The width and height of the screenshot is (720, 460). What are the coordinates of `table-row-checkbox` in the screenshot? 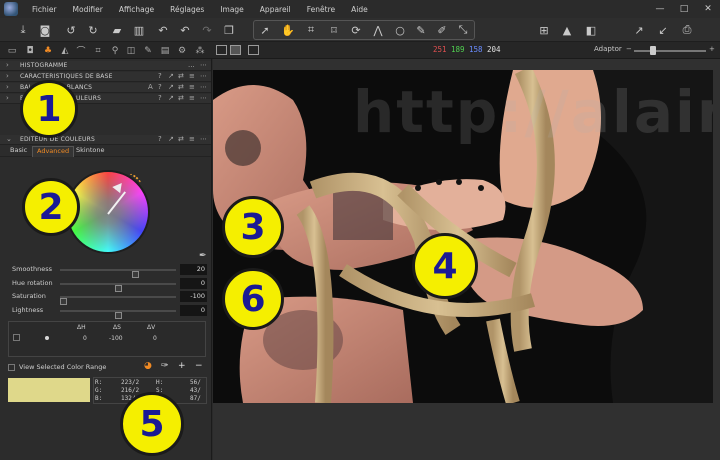 It's located at (16, 337).